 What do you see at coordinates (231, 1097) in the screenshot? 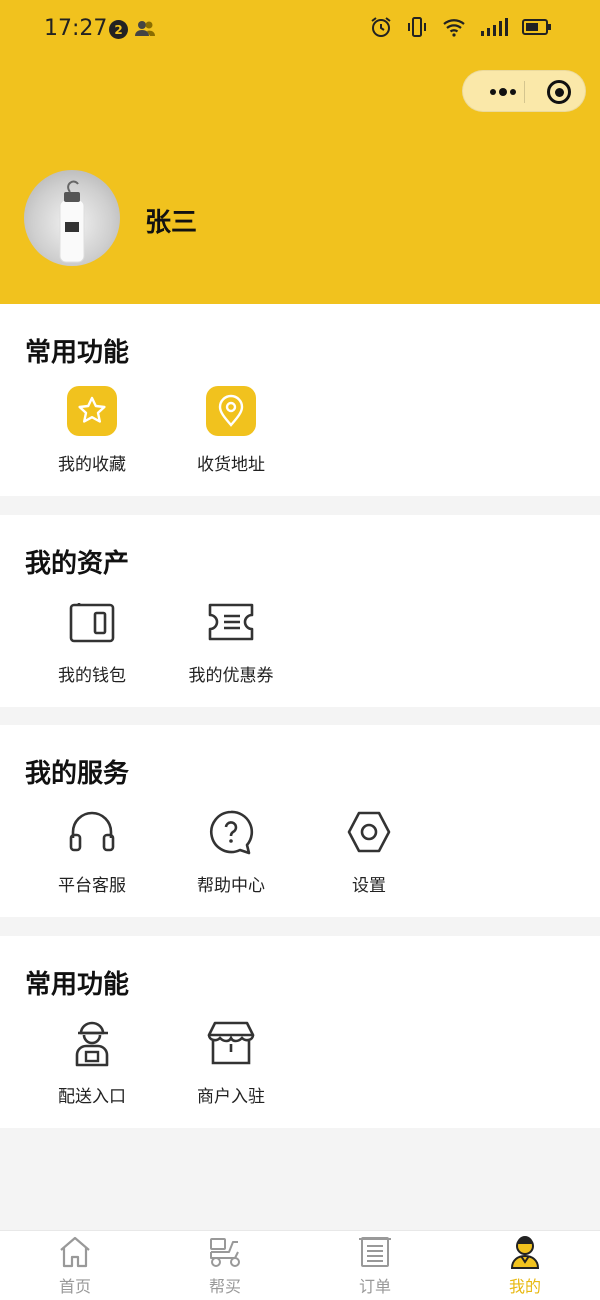
I see `merchant-join-label: 商户入驻` at bounding box center [231, 1097].